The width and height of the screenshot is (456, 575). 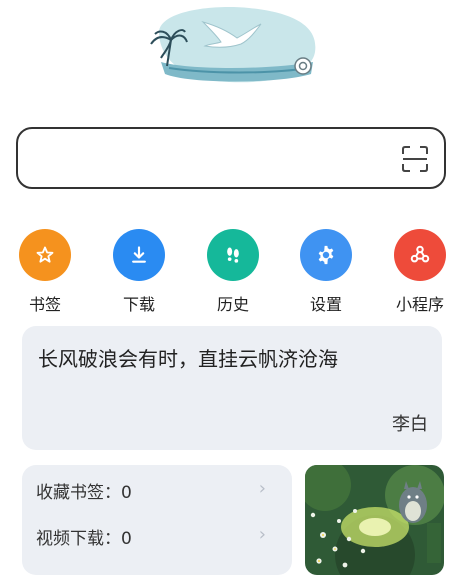 I want to click on quick-action-history: 历史, so click(x=233, y=272).